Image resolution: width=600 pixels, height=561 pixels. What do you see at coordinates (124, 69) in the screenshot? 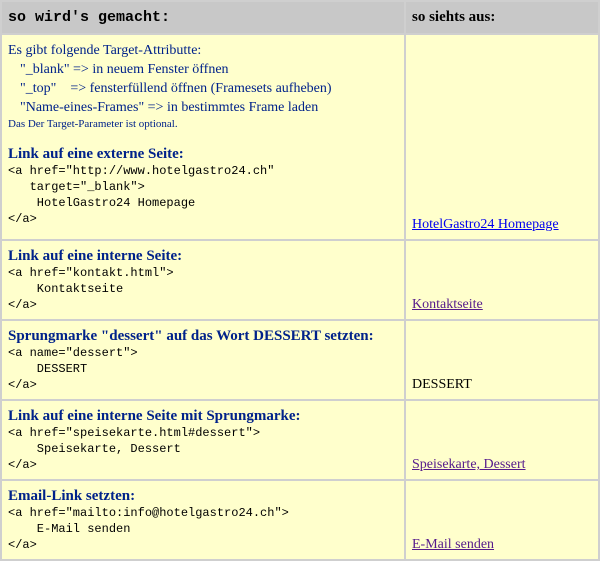
I see `target-option-blank: "_blank" => in neuem Fenster öffnen` at bounding box center [124, 69].